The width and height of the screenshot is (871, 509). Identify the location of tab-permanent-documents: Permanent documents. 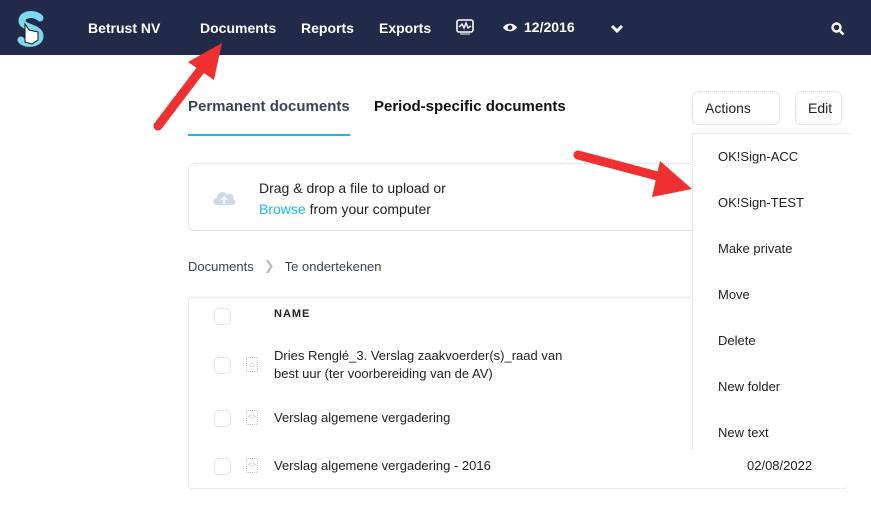
(269, 113).